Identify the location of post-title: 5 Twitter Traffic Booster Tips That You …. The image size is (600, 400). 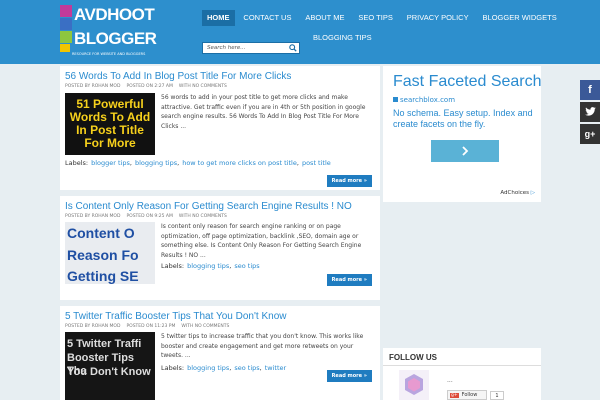
(220, 315).